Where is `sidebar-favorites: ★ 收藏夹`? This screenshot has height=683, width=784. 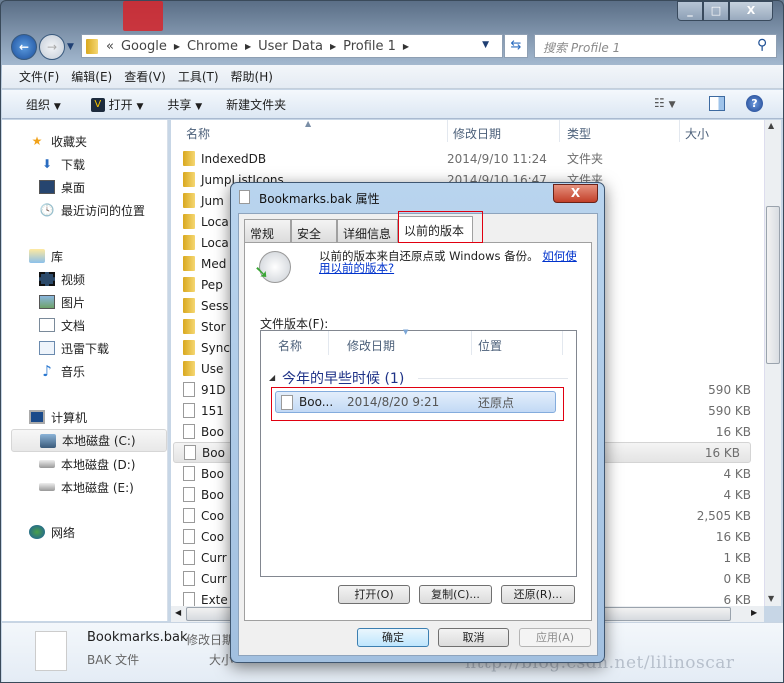 sidebar-favorites: ★ 收藏夹 is located at coordinates (58, 141).